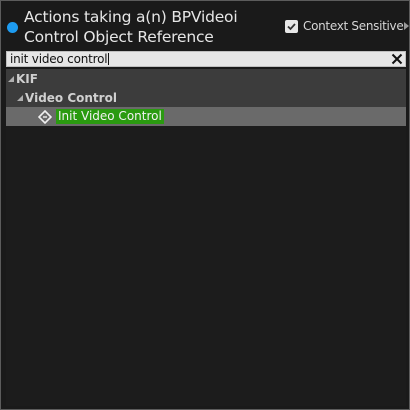  I want to click on tree-item-init-video-control: Init Video Control, so click(206, 116).